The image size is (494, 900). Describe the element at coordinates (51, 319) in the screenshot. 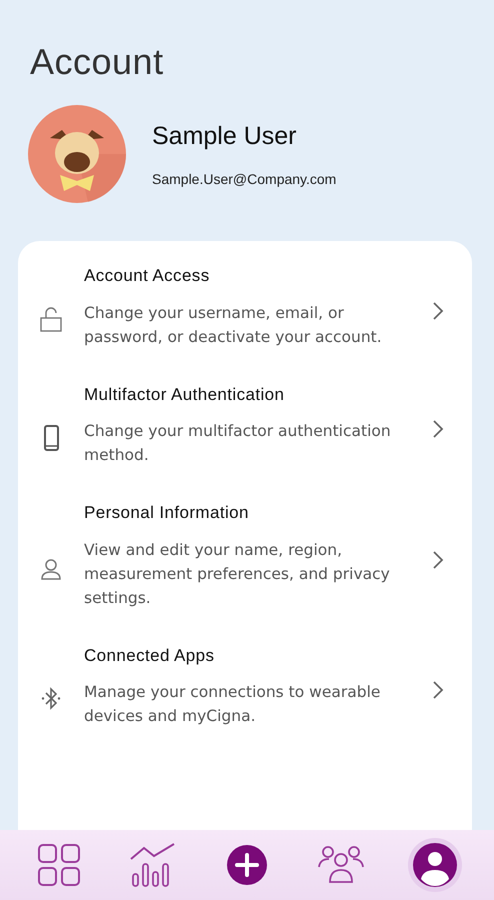

I see `lock-icon` at that location.